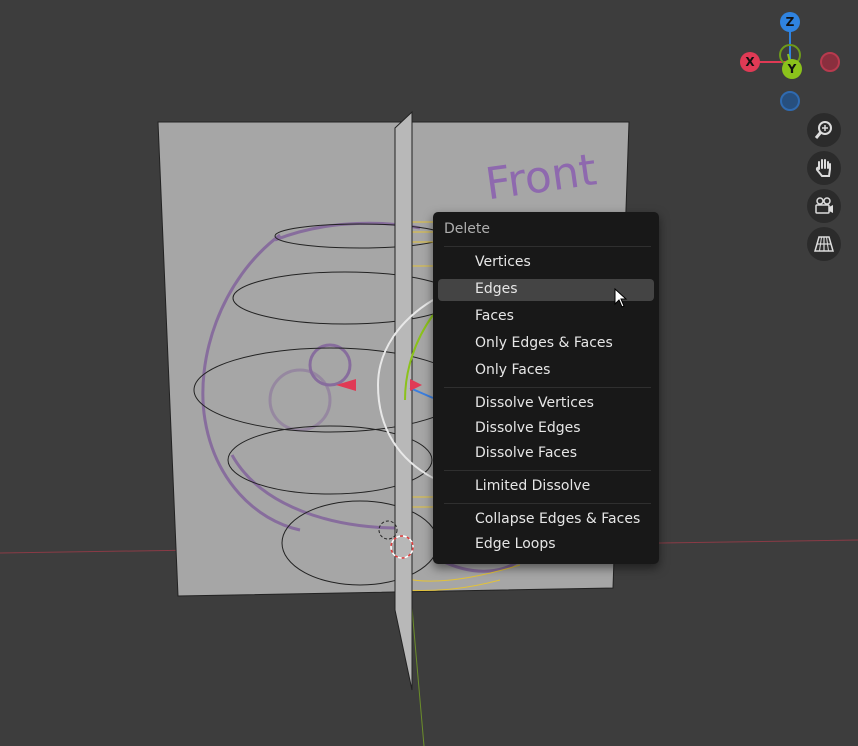 Image resolution: width=858 pixels, height=746 pixels. I want to click on zoom-button, so click(824, 130).